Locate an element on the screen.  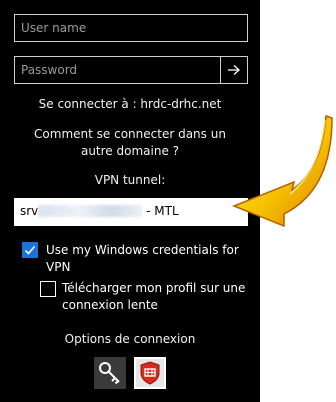
vpn-tunnel-label: VPN tunnel: is located at coordinates (130, 180).